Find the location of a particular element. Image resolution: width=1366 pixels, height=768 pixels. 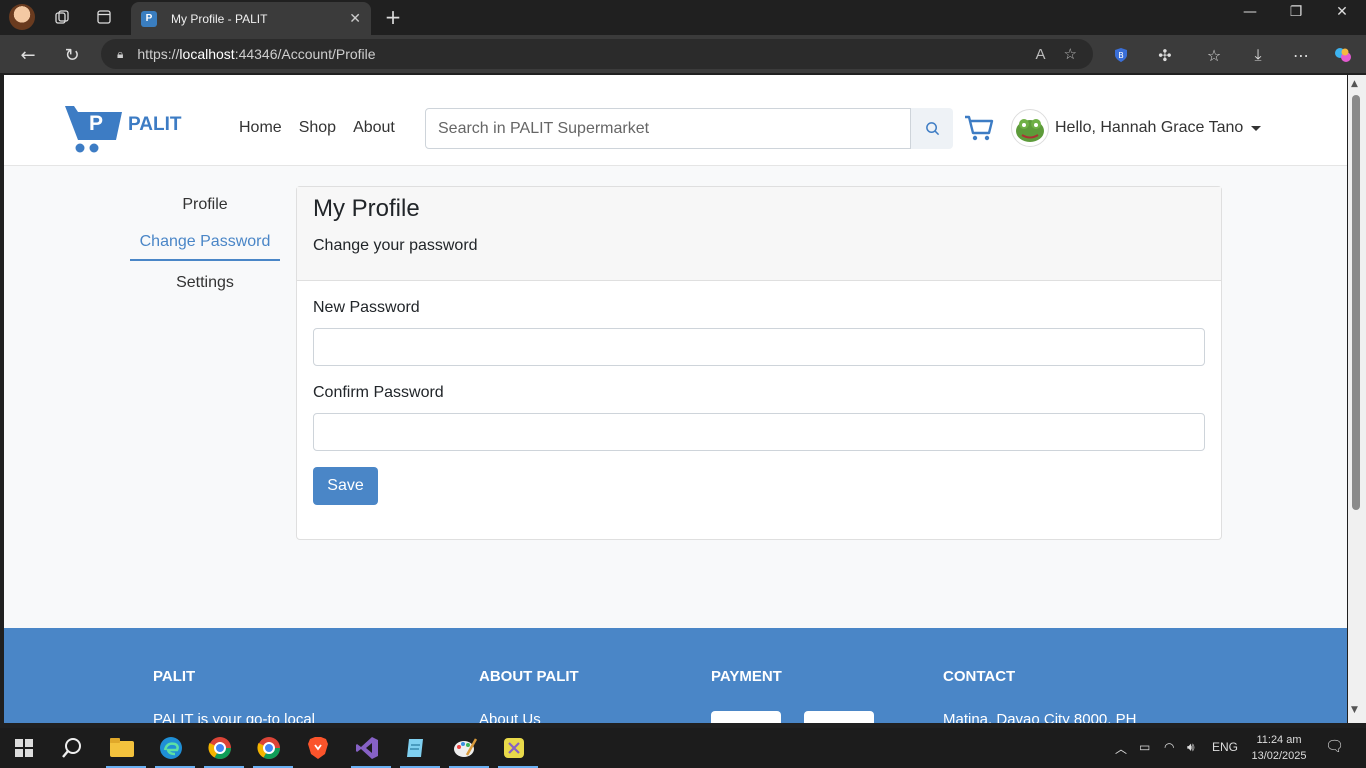

profile-sidebar: Profile Change Password Settings is located at coordinates (205, 244).